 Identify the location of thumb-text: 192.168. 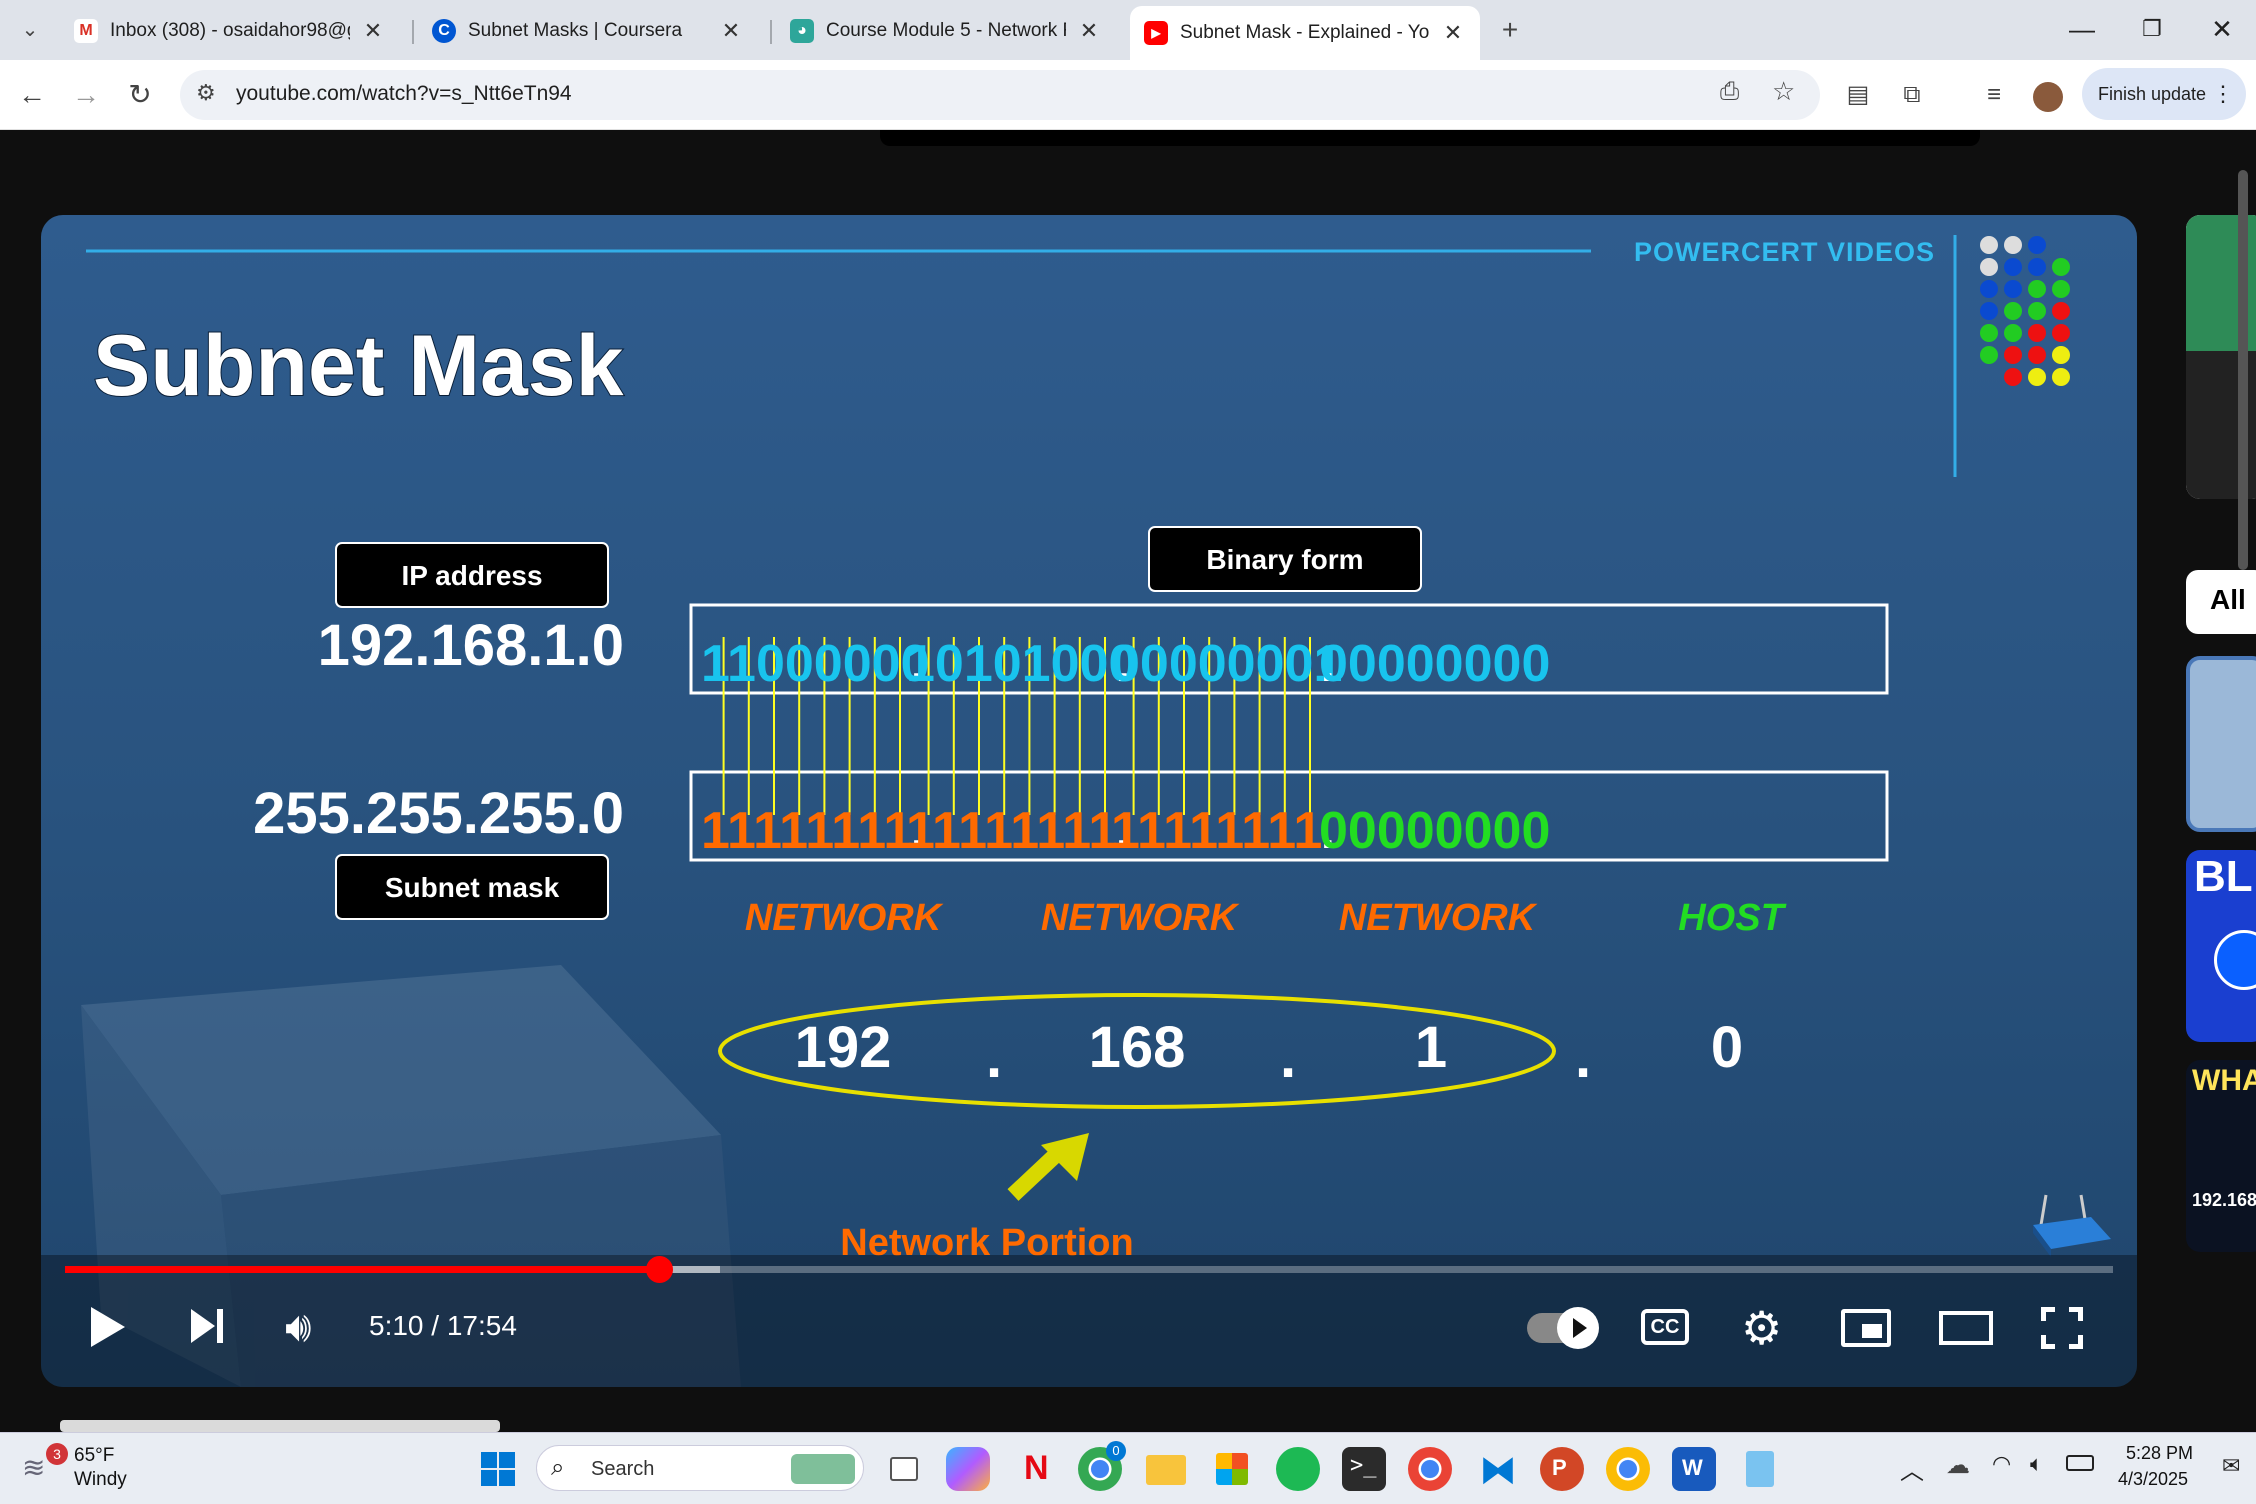
(2224, 1200).